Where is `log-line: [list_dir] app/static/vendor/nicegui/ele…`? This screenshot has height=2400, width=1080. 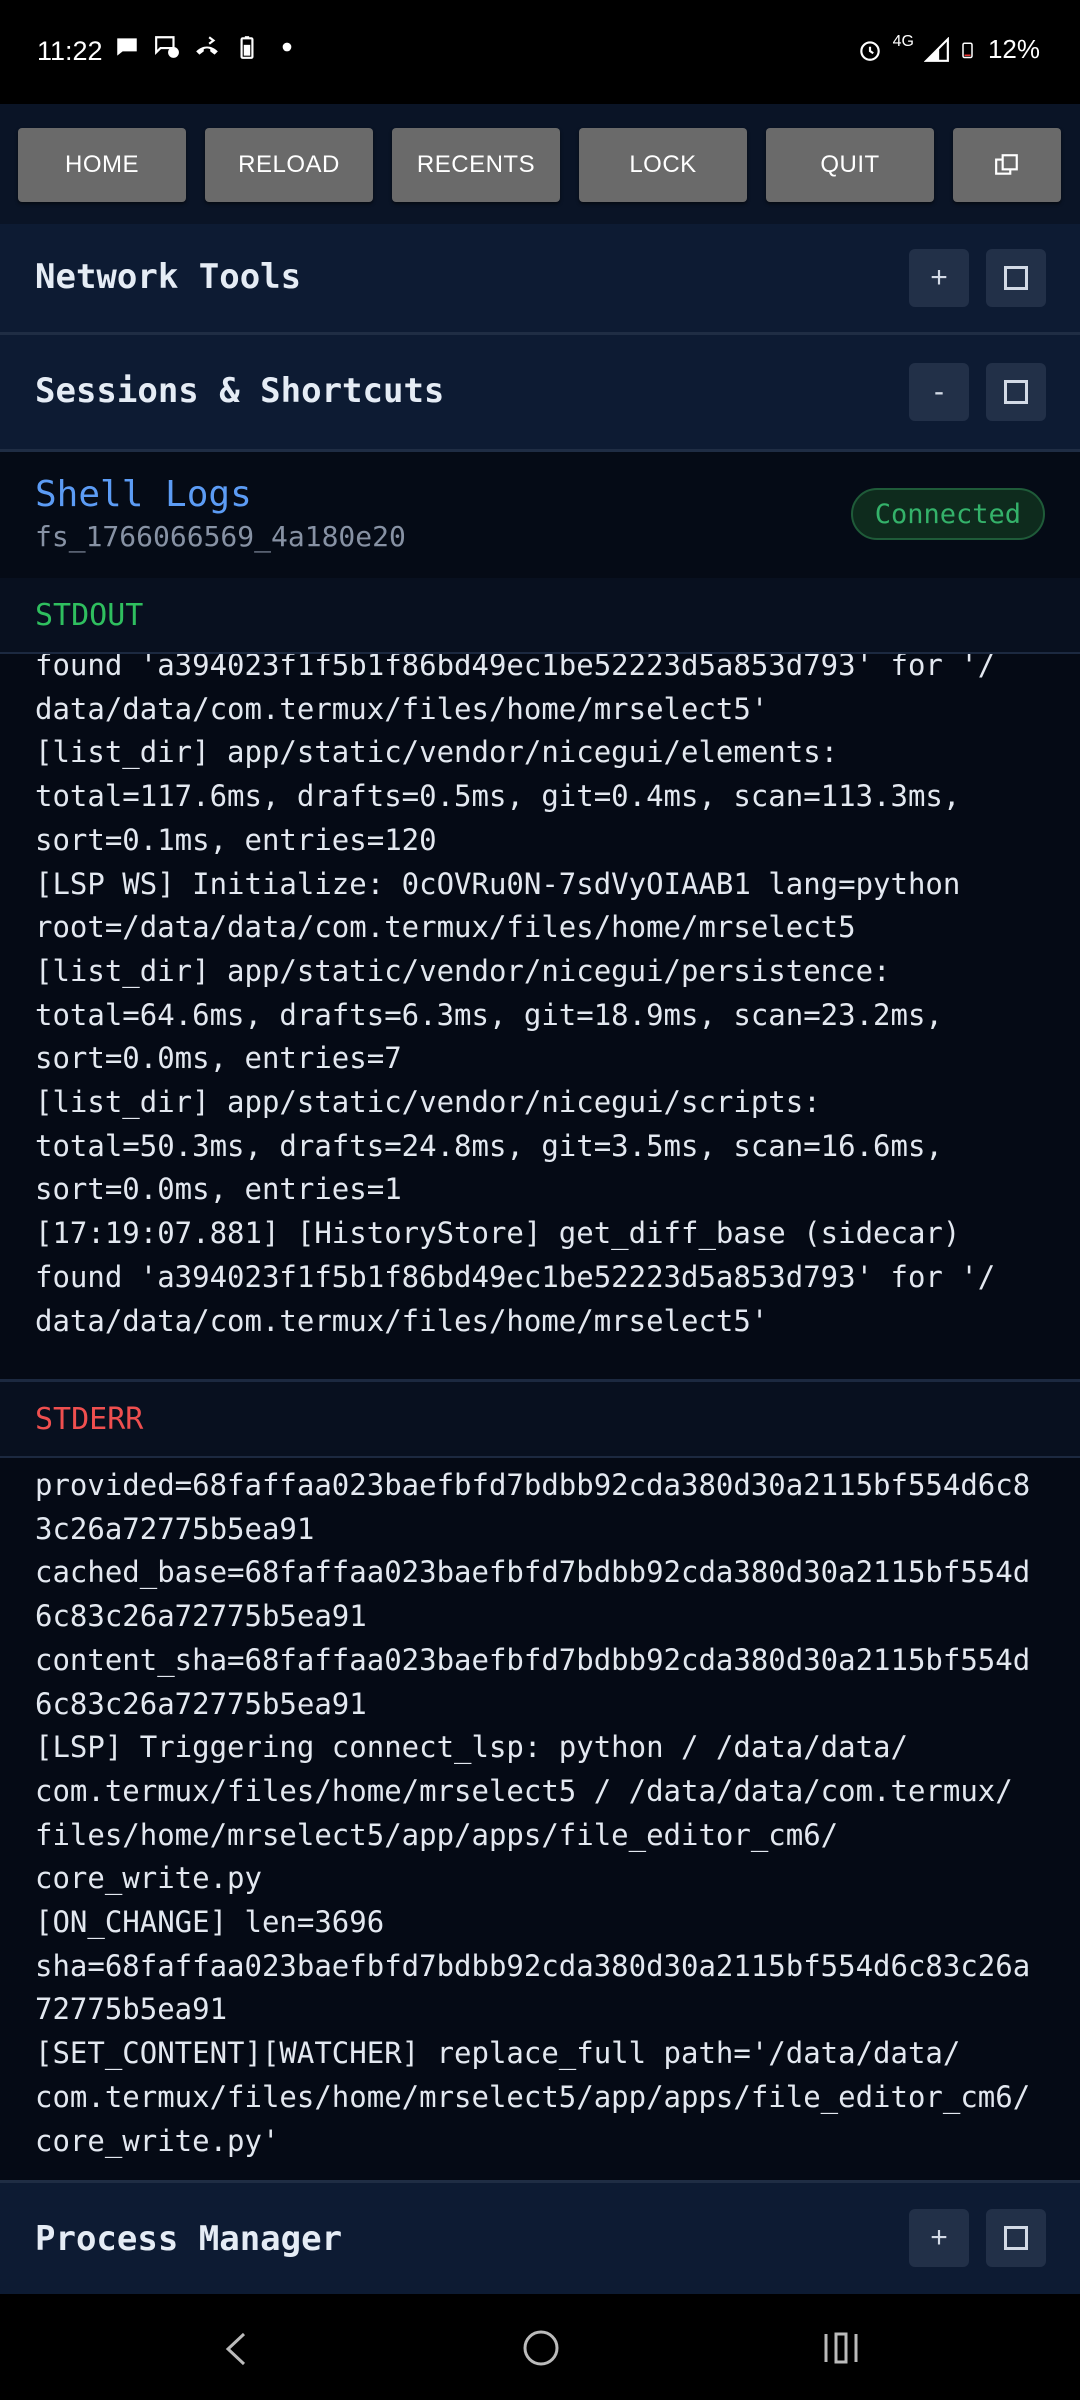
log-line: [list_dir] app/static/vendor/nicegui/ele… is located at coordinates (437, 752).